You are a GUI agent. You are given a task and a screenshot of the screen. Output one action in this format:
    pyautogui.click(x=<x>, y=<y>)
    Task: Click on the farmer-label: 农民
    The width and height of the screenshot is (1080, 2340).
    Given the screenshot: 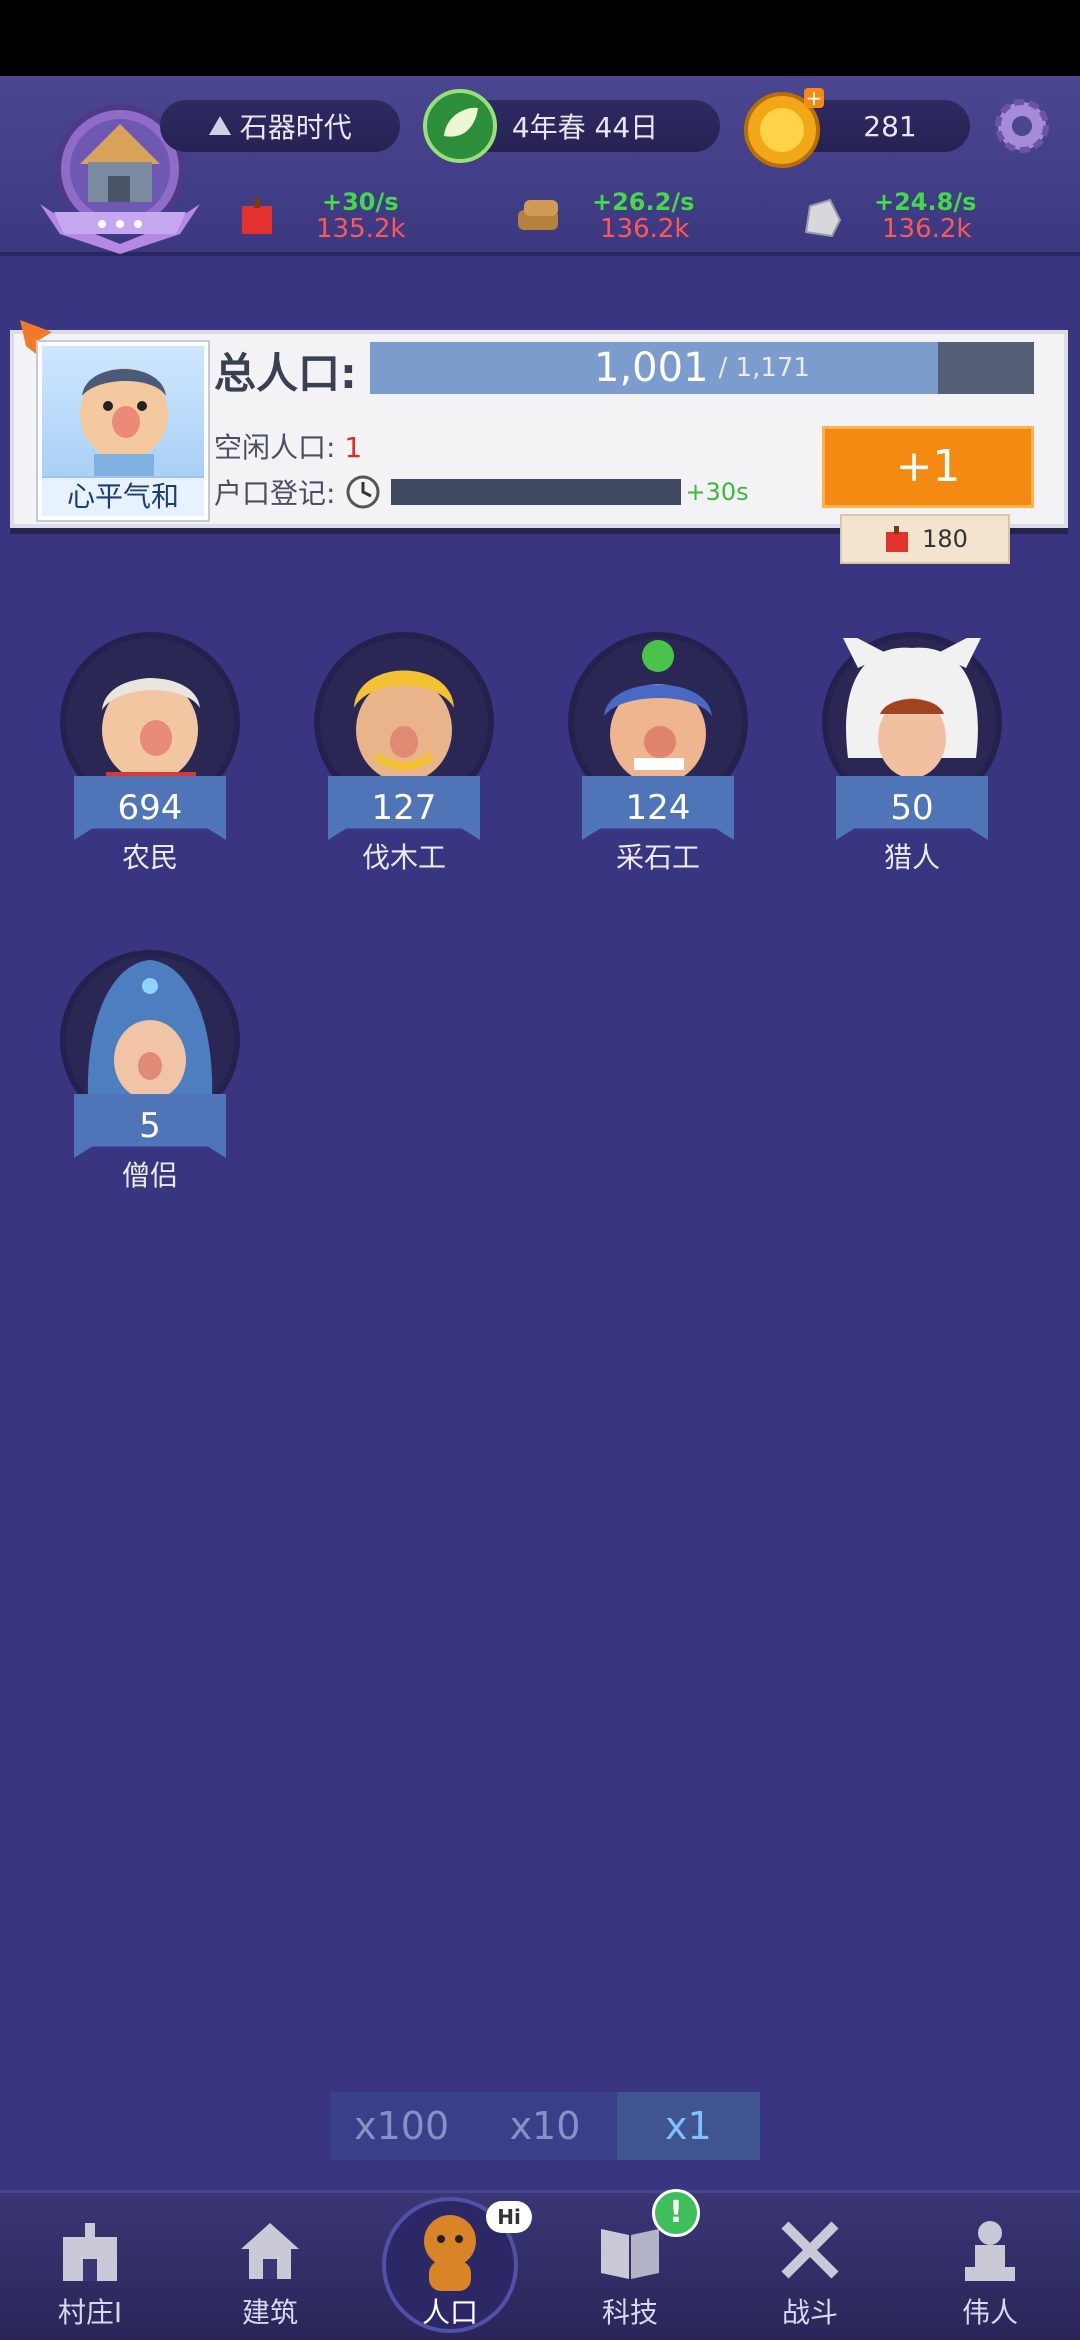 What is the action you would take?
    pyautogui.click(x=149, y=857)
    